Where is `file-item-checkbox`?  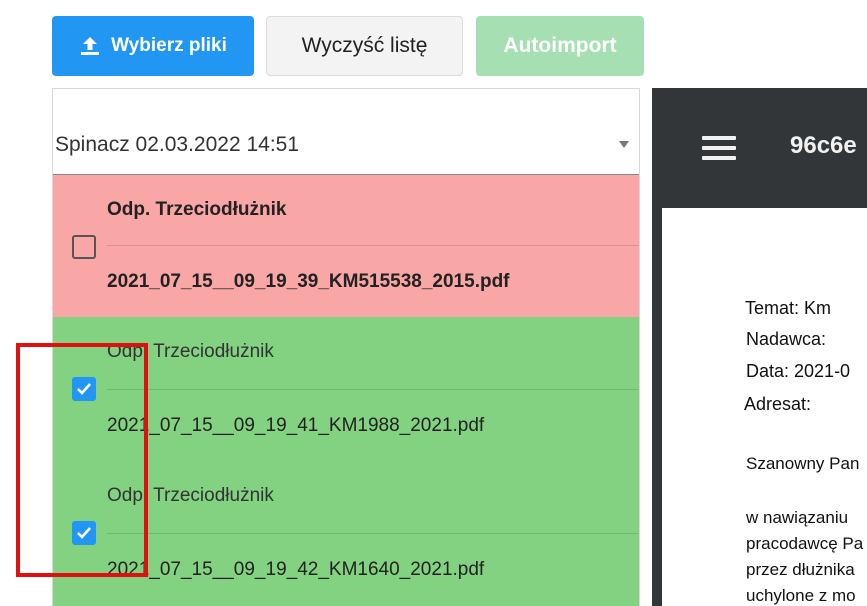 file-item-checkbox is located at coordinates (84, 247).